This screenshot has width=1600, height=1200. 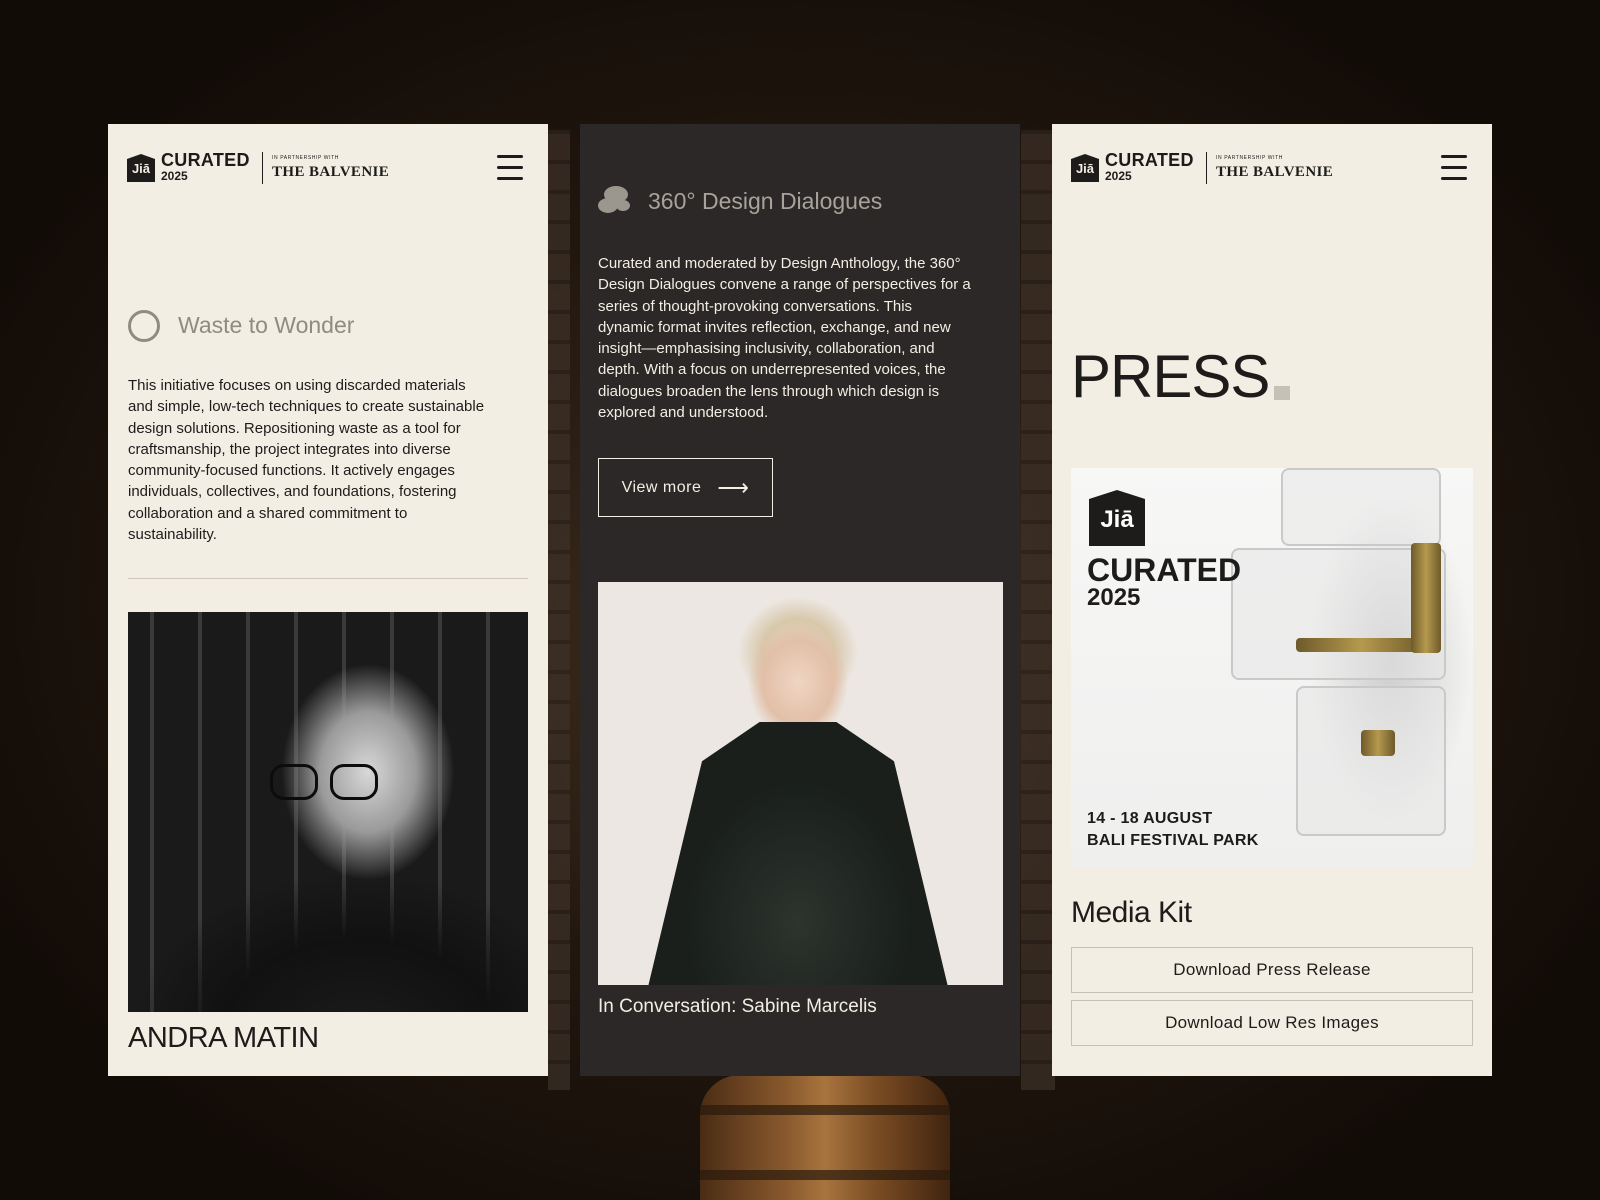 I want to click on circle-ring-icon, so click(x=144, y=326).